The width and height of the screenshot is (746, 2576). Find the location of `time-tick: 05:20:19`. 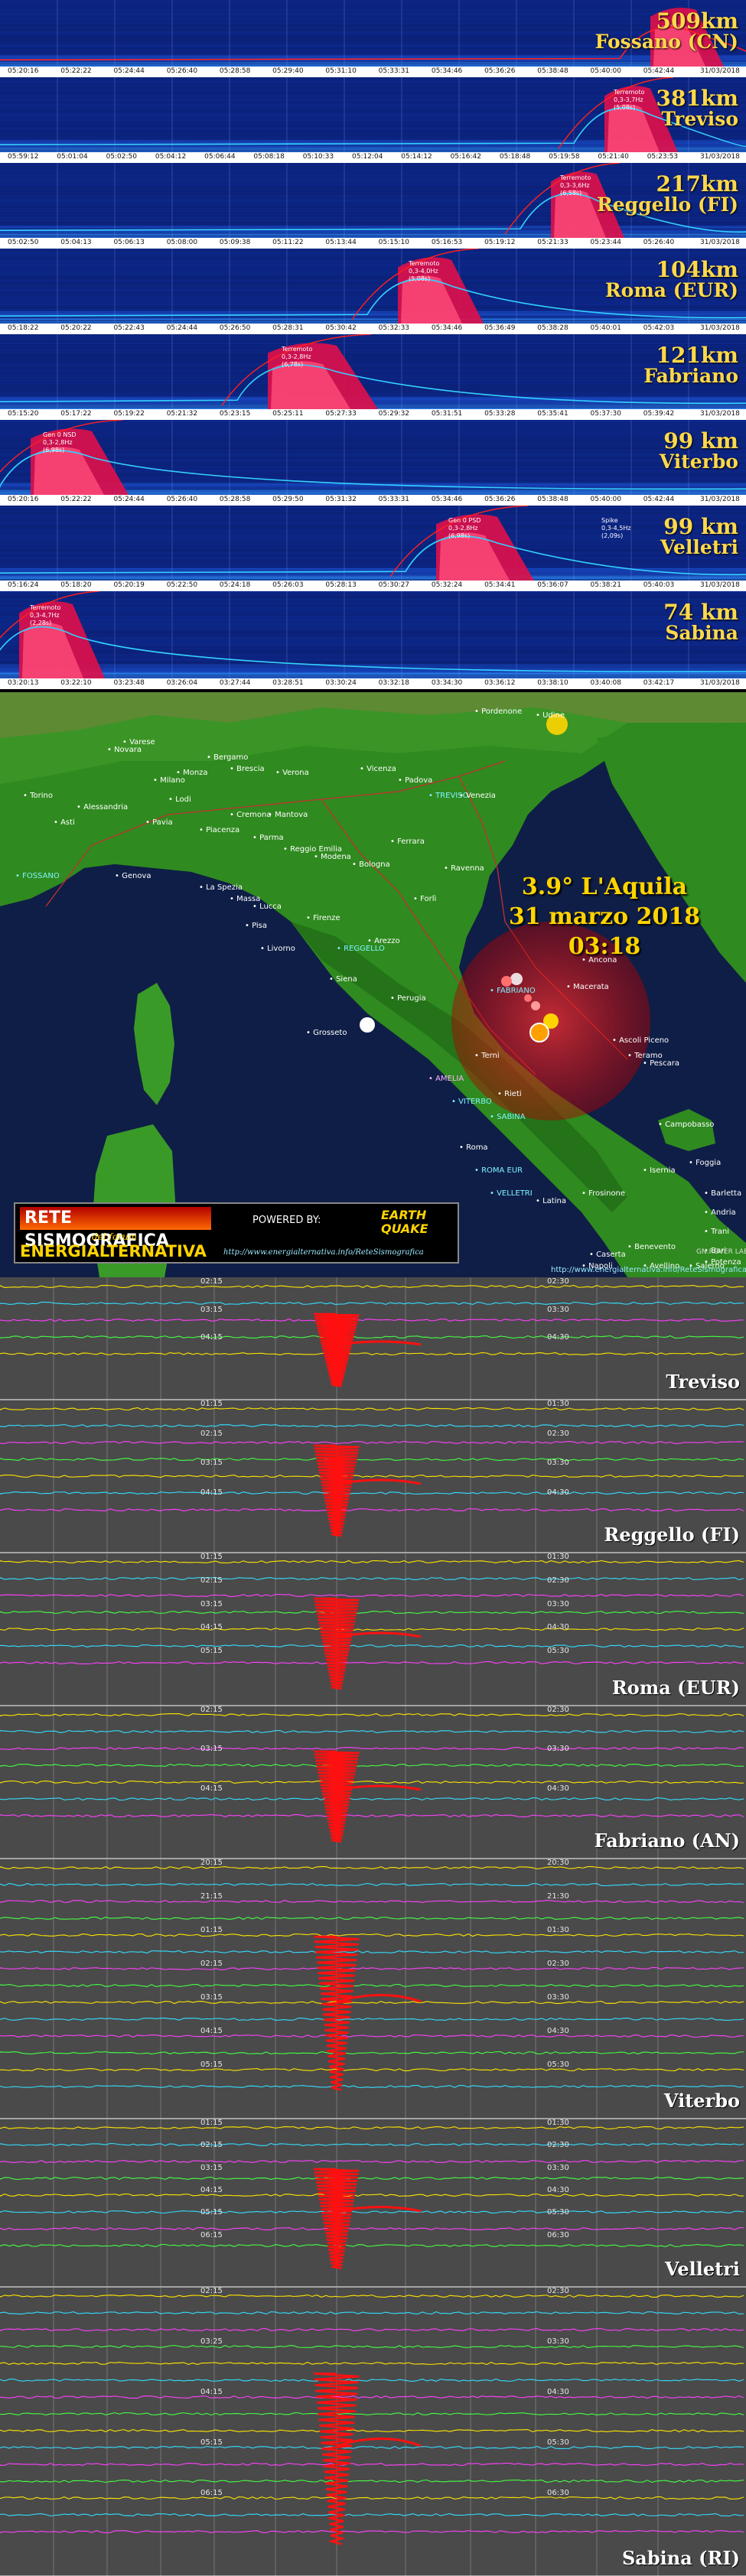

time-tick: 05:20:19 is located at coordinates (129, 585).